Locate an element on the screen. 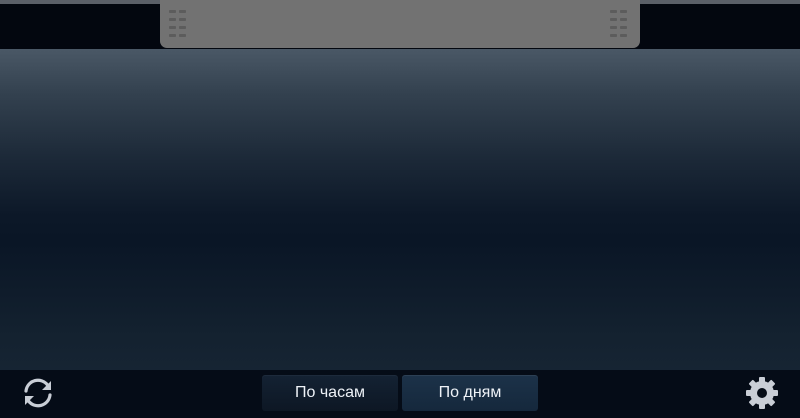  refresh-button is located at coordinates (38, 393).